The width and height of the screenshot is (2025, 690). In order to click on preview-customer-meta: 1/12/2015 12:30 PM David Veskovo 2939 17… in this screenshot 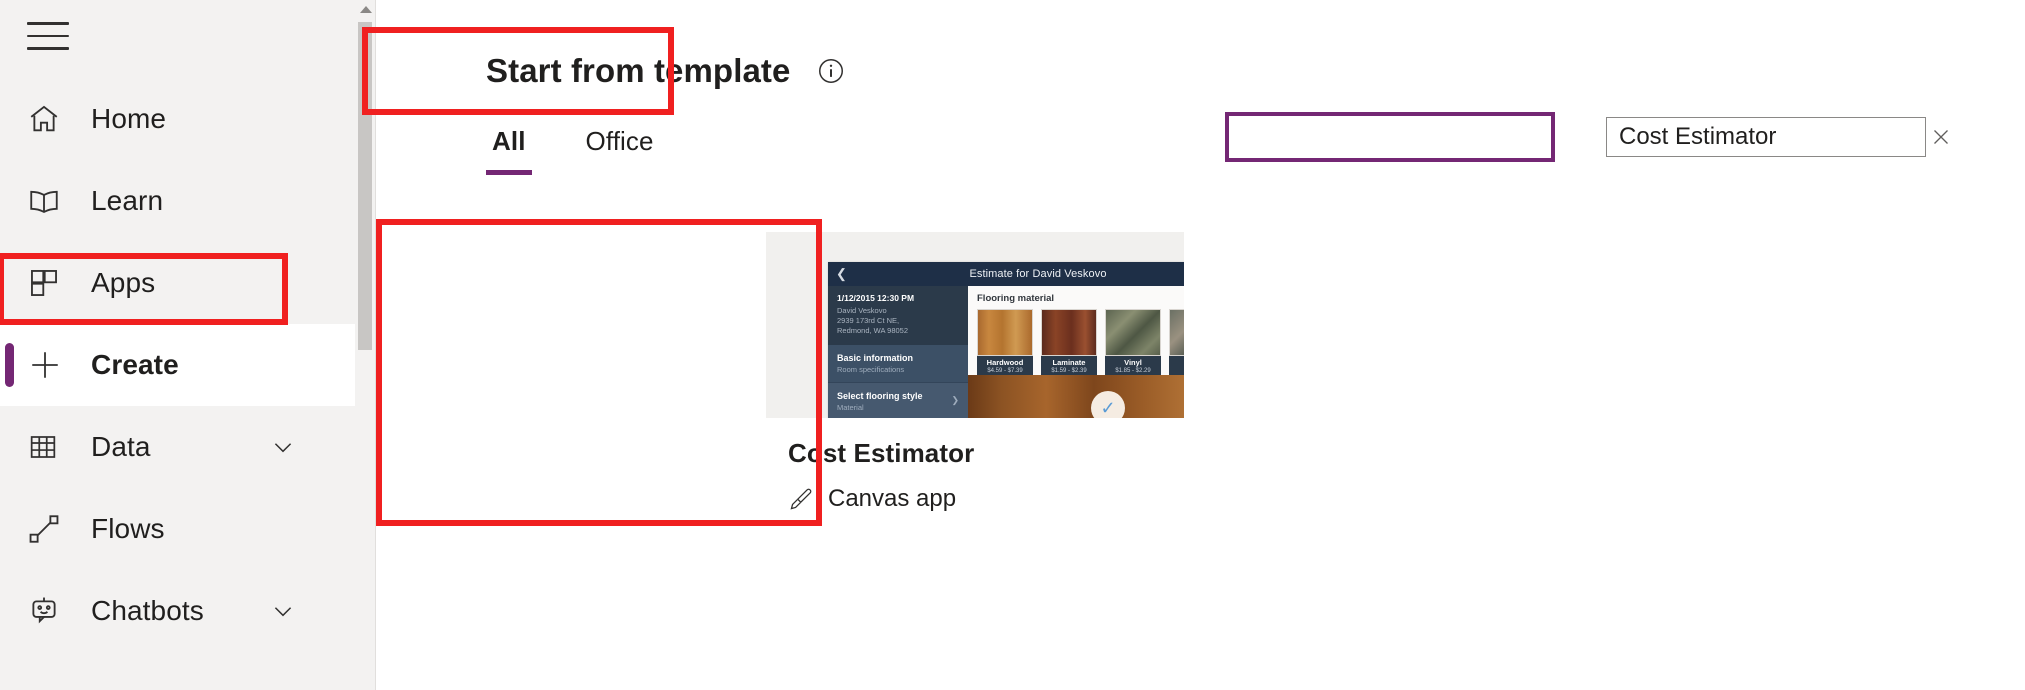, I will do `click(898, 316)`.